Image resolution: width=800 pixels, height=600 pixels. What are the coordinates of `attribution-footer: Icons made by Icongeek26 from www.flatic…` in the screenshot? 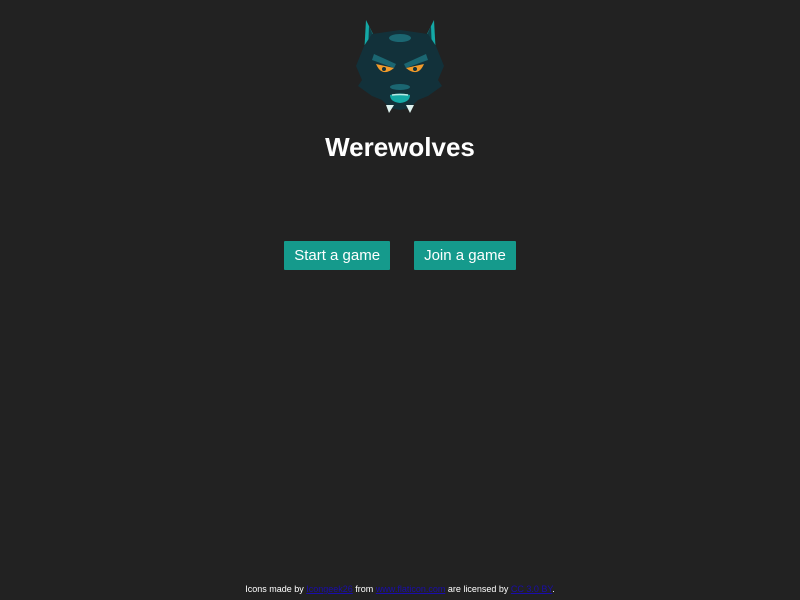 It's located at (400, 589).